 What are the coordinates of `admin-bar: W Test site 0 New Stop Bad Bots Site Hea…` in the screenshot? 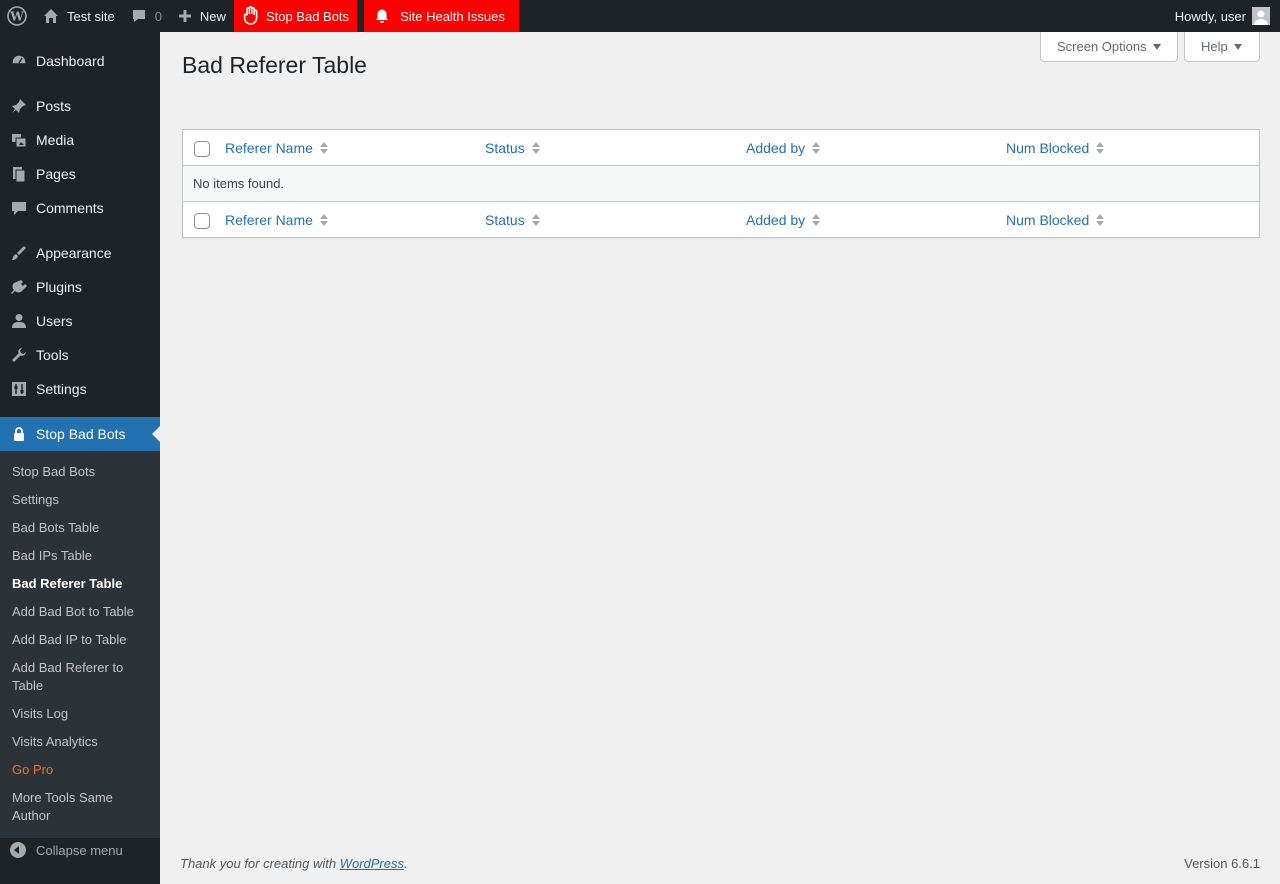 It's located at (640, 16).